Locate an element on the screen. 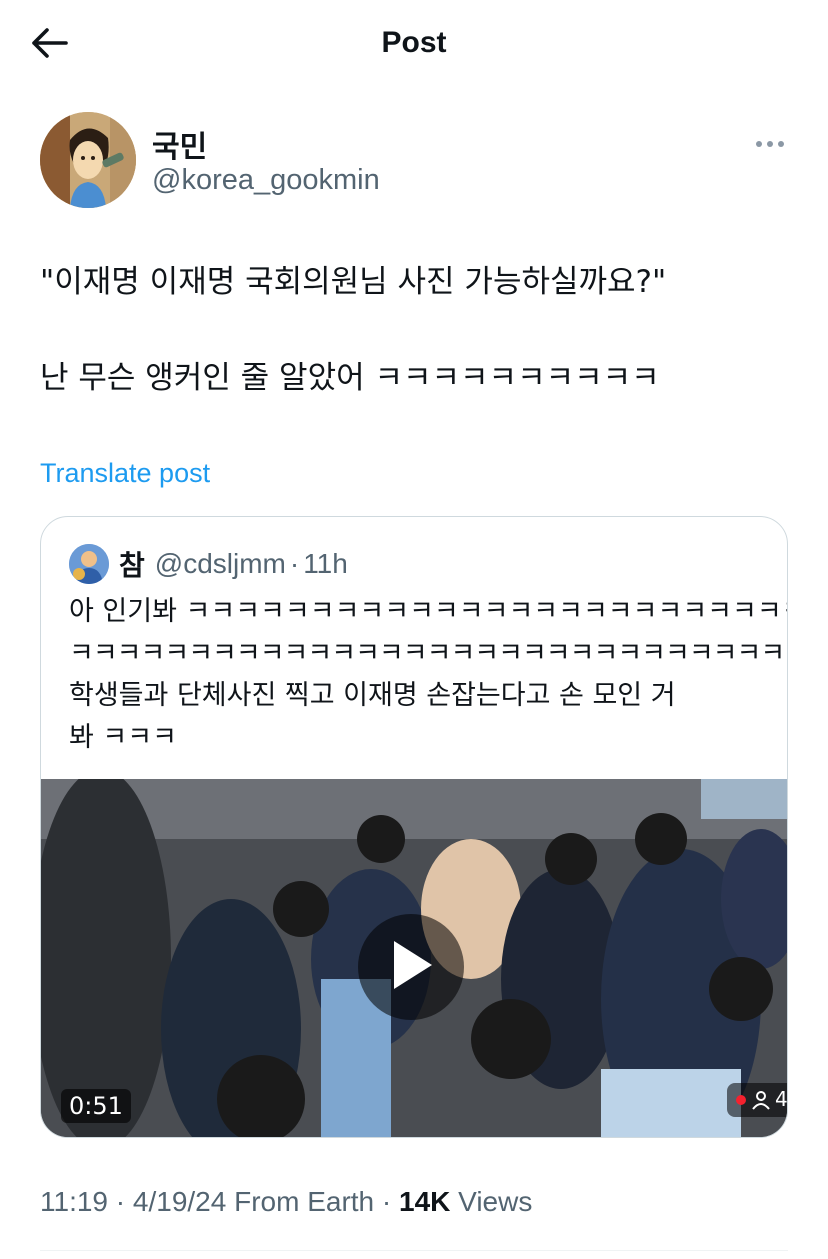 Image resolution: width=828 pixels, height=1259 pixels. quoted-text-line: ㅋㅋㅋㅋㅋㅋㅋㅋㅋㅋㅋㅋㅋㅋㅋㅋㅋㅋㅋㅋㅋㅋㅋㅋㅋㅋㅋㅋㅋㅋㅋㅋㅋ is located at coordinates (428, 653).